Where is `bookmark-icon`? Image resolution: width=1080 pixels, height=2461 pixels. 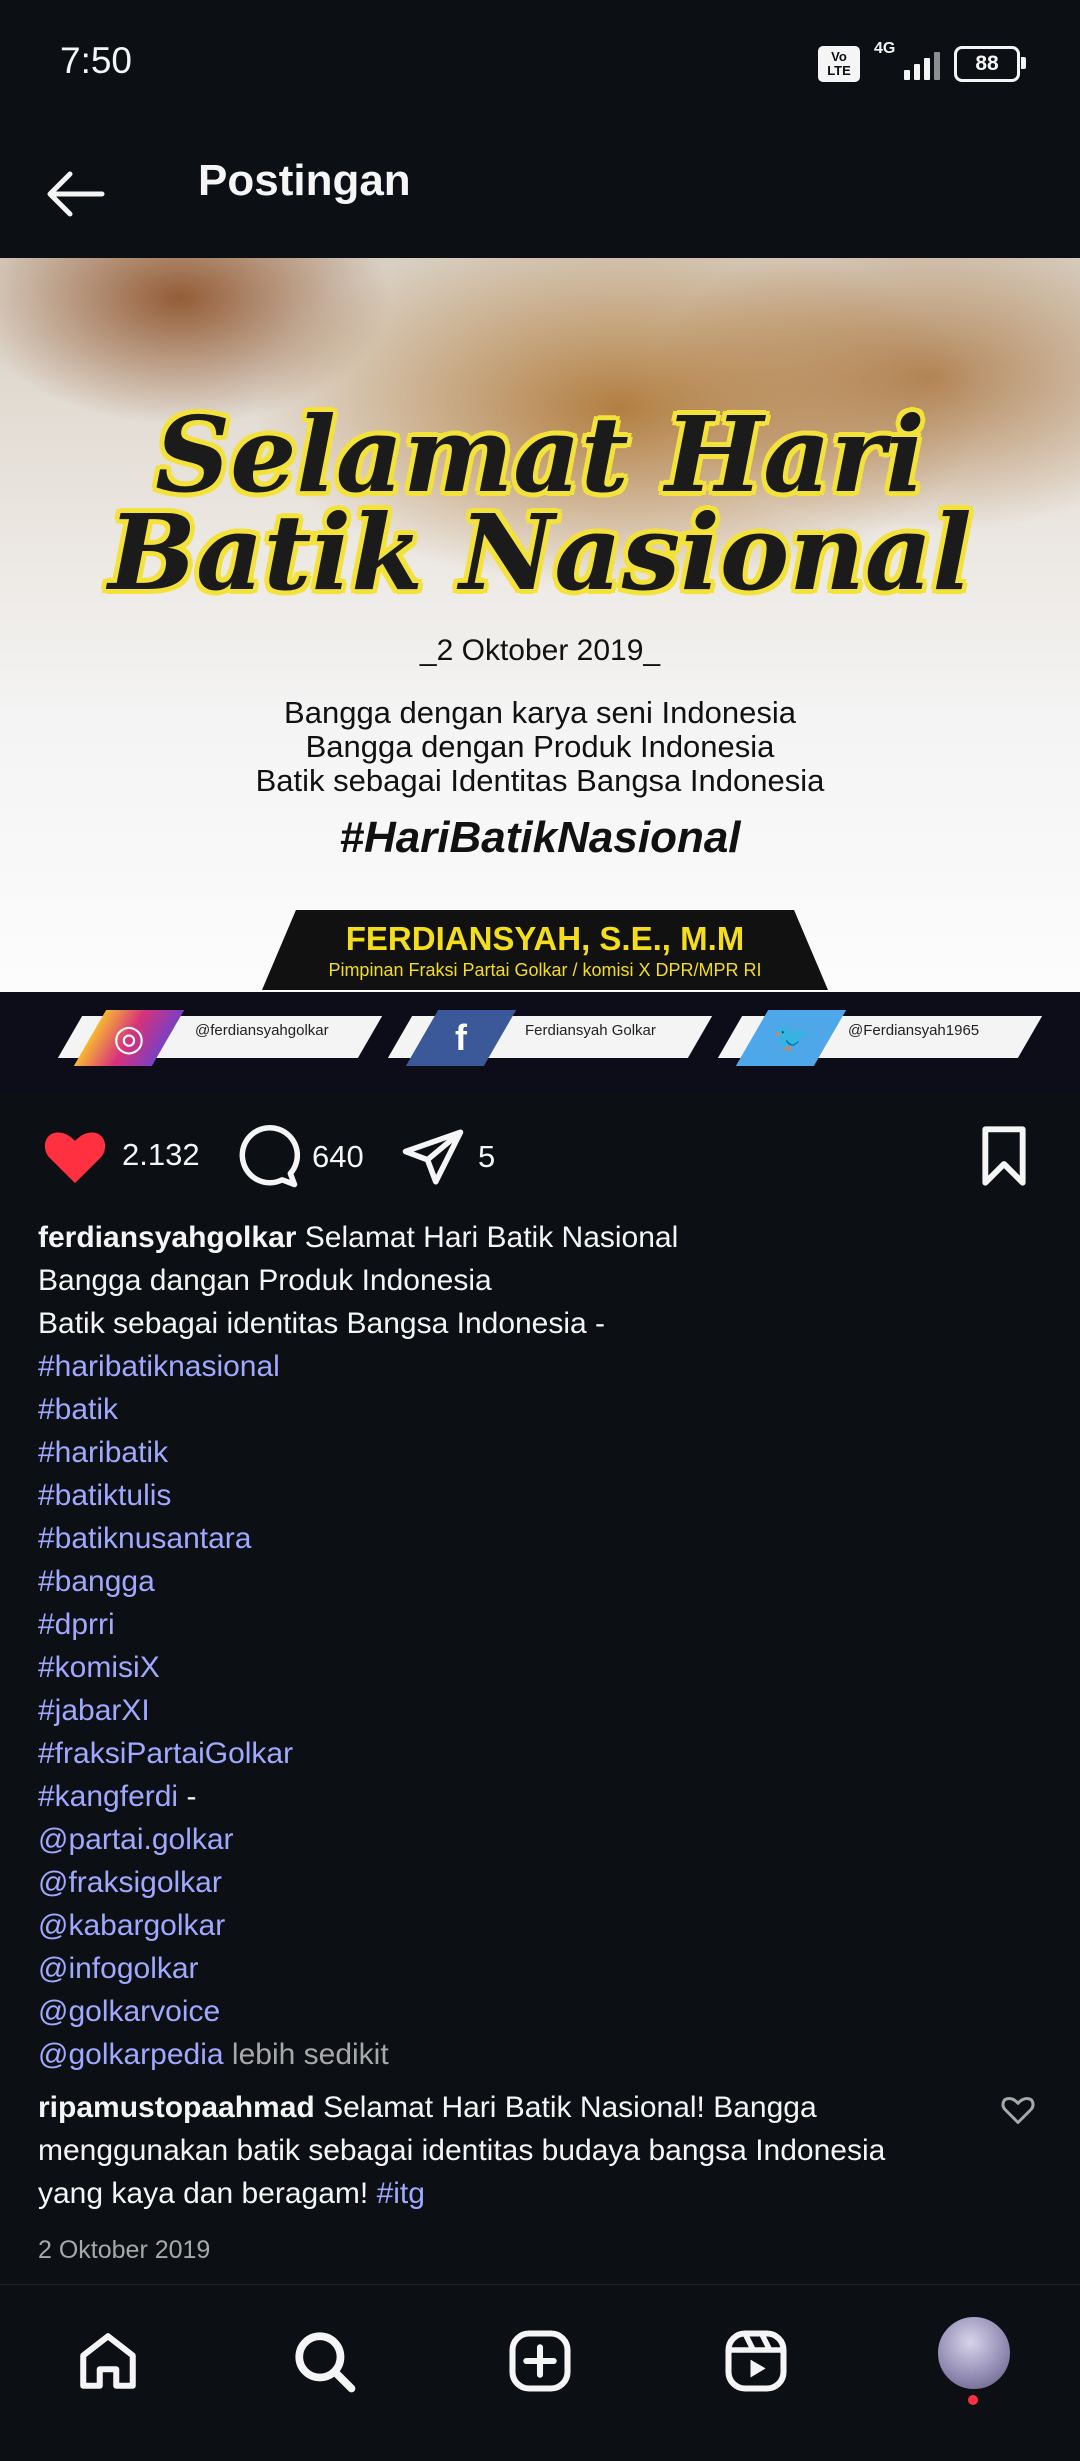 bookmark-icon is located at coordinates (1004, 1156).